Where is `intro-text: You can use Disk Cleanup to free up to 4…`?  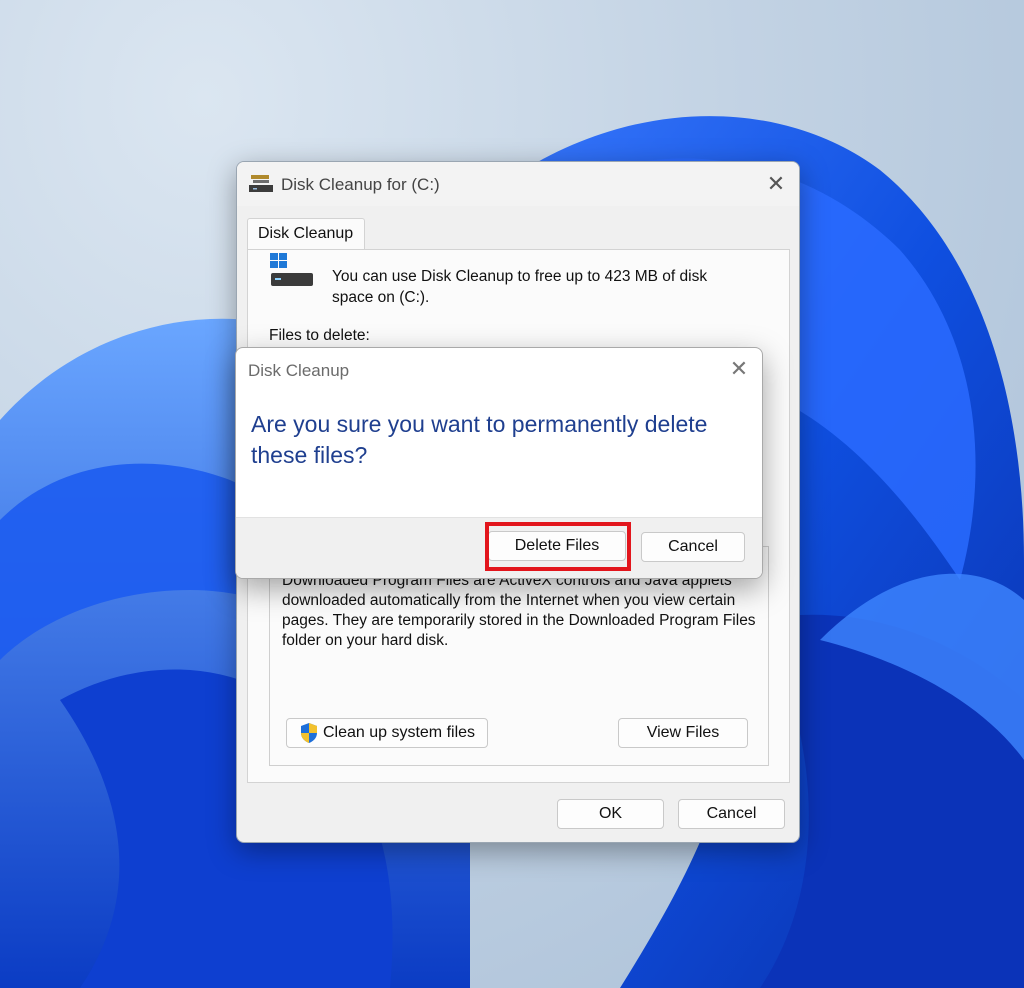
intro-text: You can use Disk Cleanup to free up to 4… is located at coordinates (520, 287).